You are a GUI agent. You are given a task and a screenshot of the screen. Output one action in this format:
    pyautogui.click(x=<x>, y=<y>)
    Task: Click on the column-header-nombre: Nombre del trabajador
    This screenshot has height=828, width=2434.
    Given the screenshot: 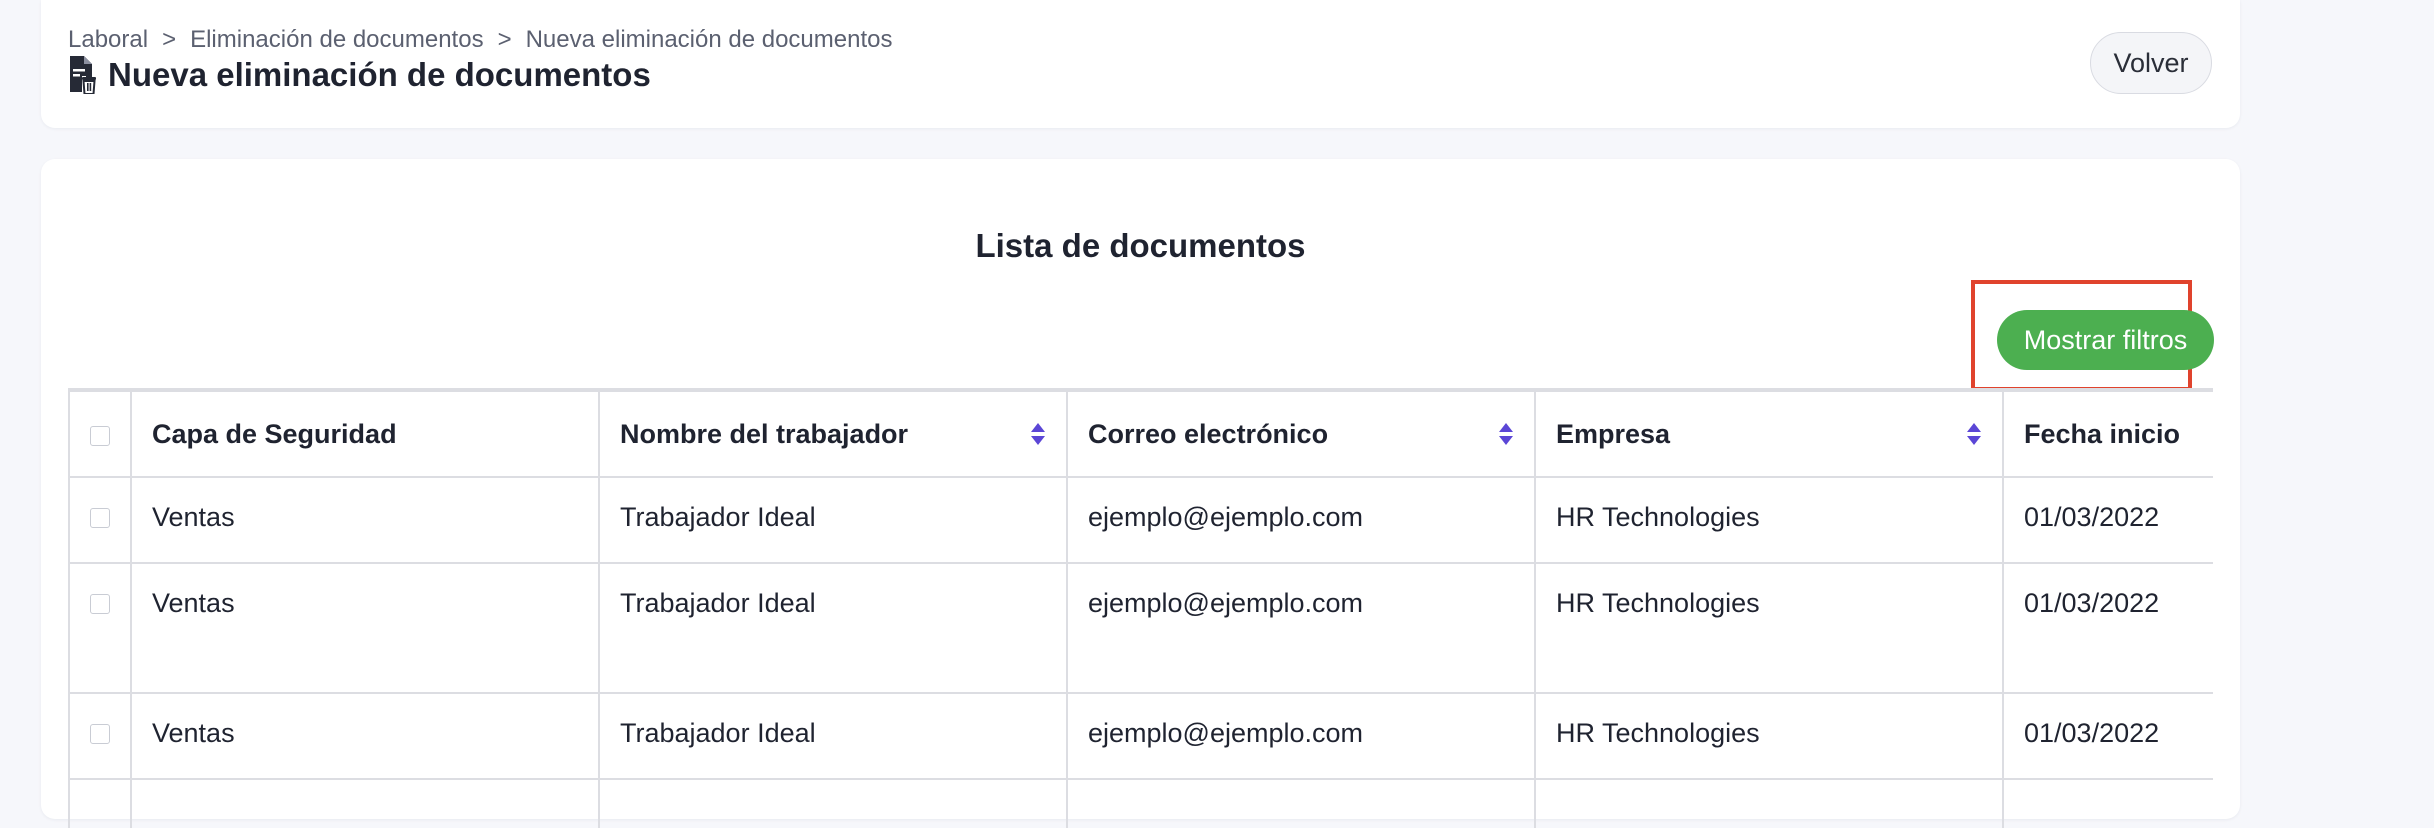 What is the action you would take?
    pyautogui.click(x=833, y=433)
    